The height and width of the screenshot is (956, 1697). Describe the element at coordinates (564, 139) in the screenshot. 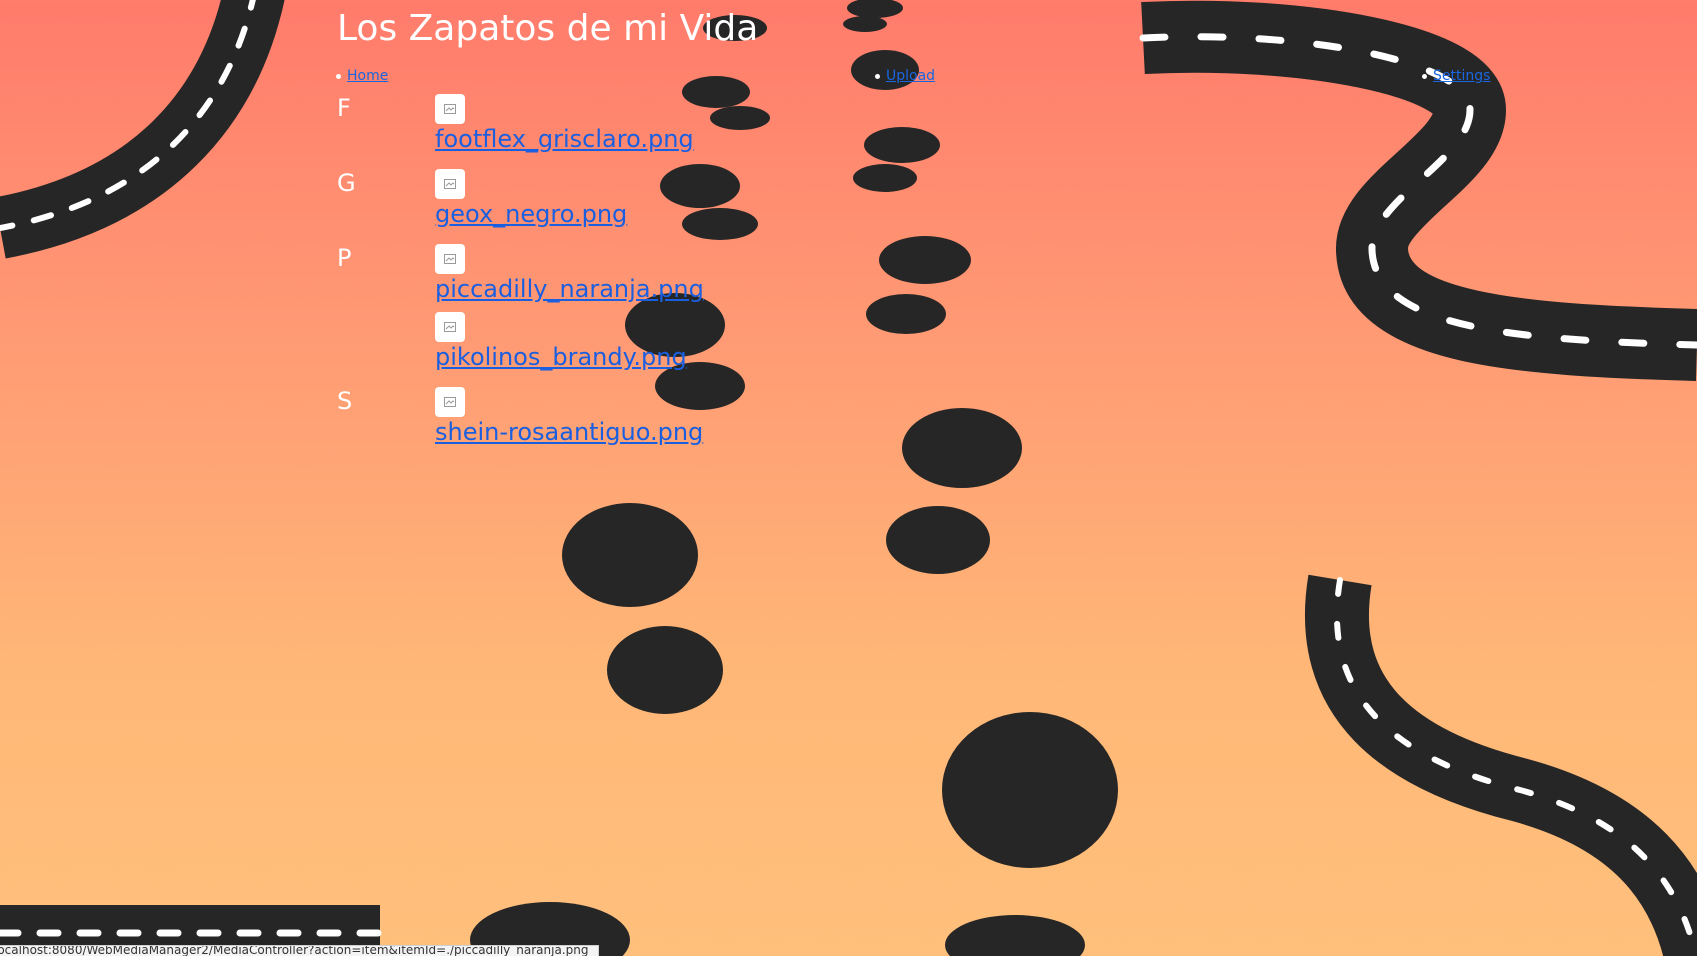

I see `file-link: footflex_grisclaro.png` at that location.